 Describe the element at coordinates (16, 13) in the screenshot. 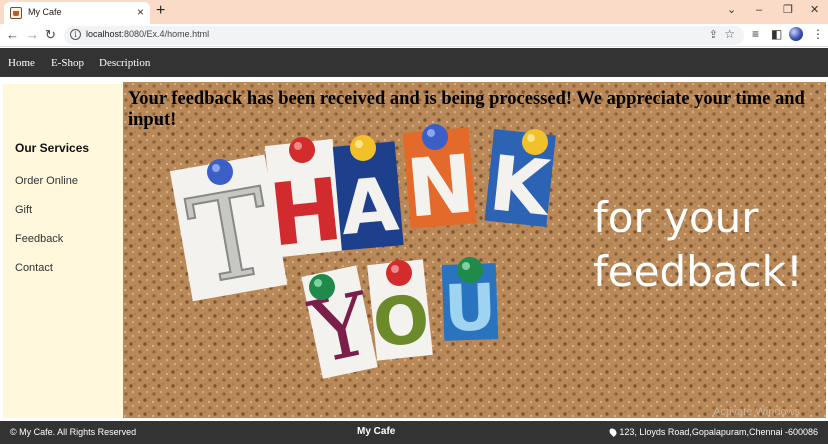

I see `cafe-favicon-icon` at that location.